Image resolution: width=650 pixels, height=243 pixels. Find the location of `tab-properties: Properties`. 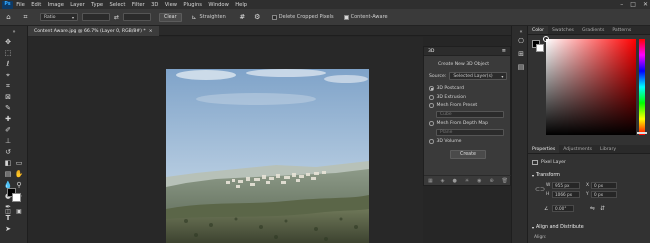

tab-properties: Properties is located at coordinates (544, 149).